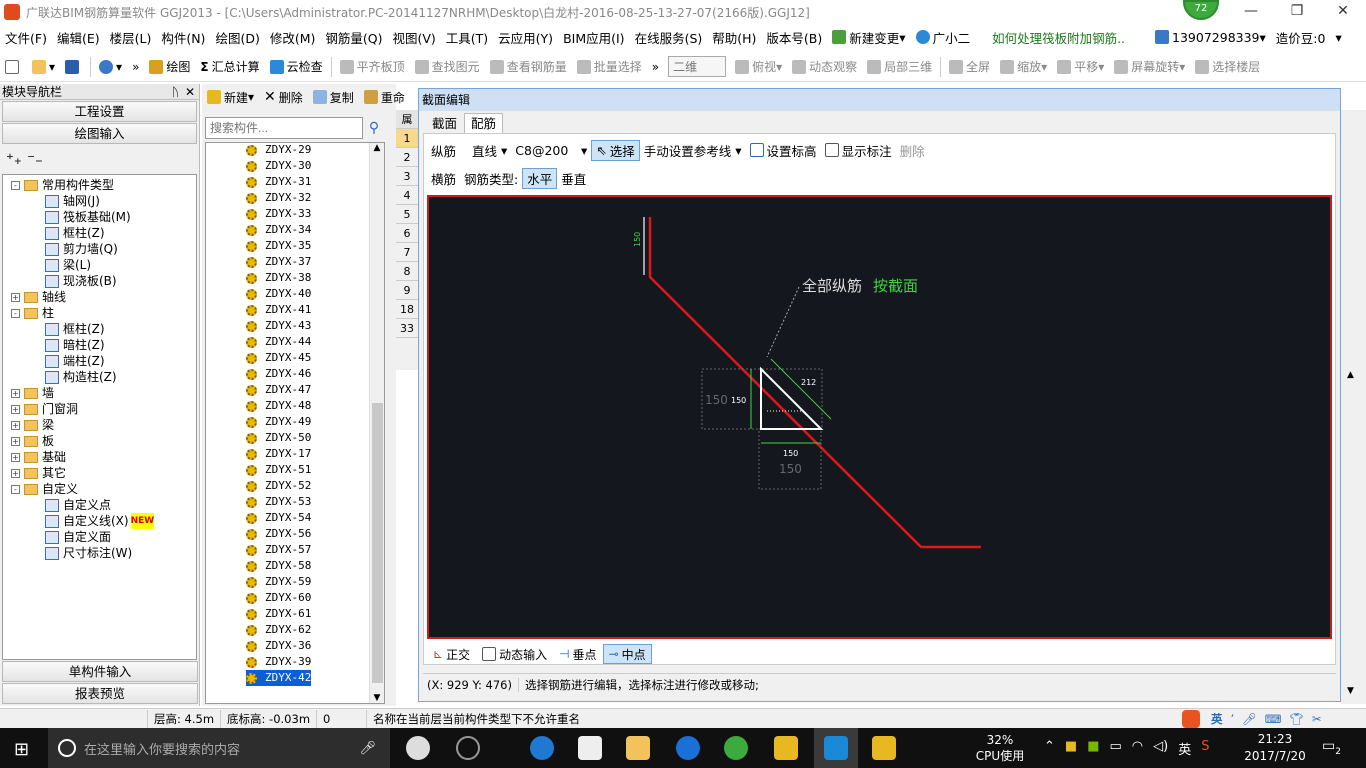 The image size is (1366, 768). I want to click on line-type-select: 直线 ▾, so click(489, 150).